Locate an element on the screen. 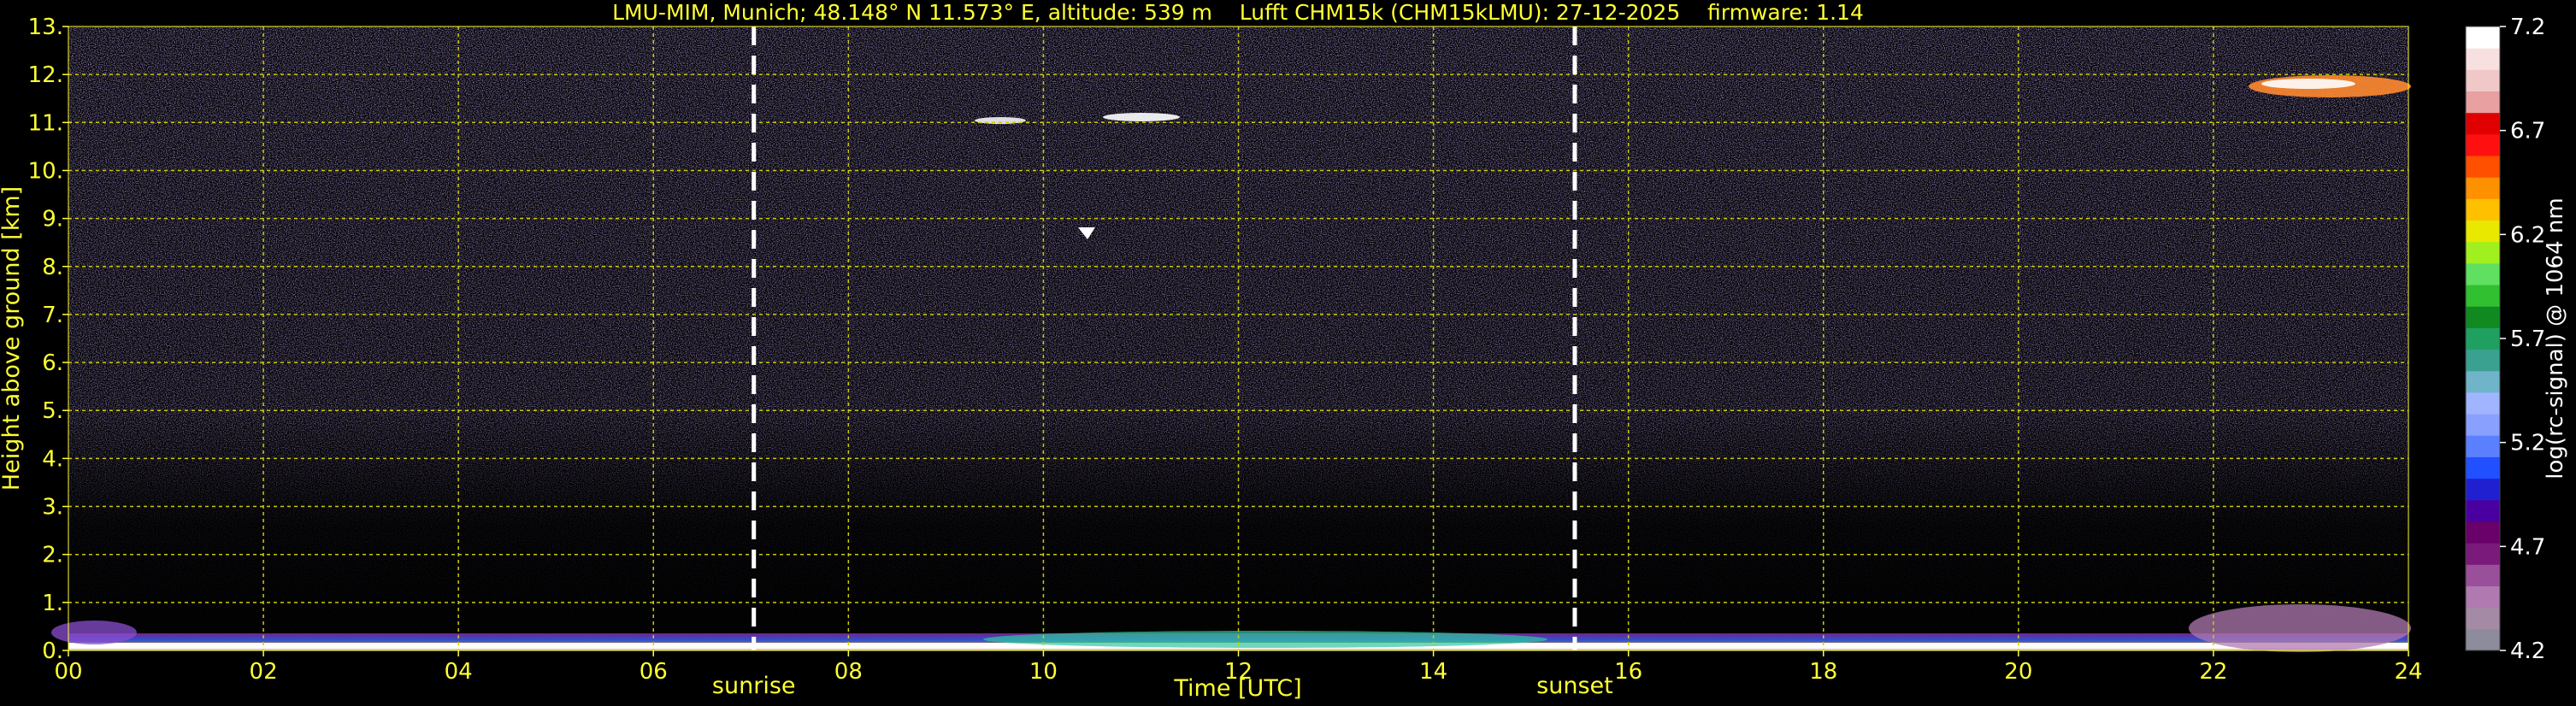 Image resolution: width=2576 pixels, height=706 pixels. y-tick-label: 13. is located at coordinates (45, 27).